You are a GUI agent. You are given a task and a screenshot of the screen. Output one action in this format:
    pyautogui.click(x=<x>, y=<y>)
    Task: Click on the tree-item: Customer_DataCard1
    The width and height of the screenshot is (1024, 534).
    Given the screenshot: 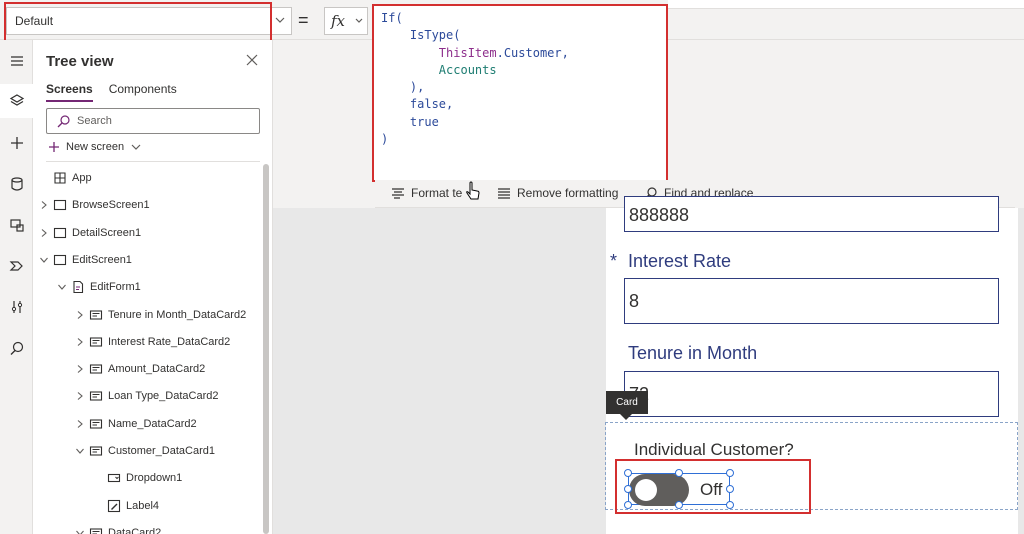 What is the action you would take?
    pyautogui.click(x=147, y=451)
    